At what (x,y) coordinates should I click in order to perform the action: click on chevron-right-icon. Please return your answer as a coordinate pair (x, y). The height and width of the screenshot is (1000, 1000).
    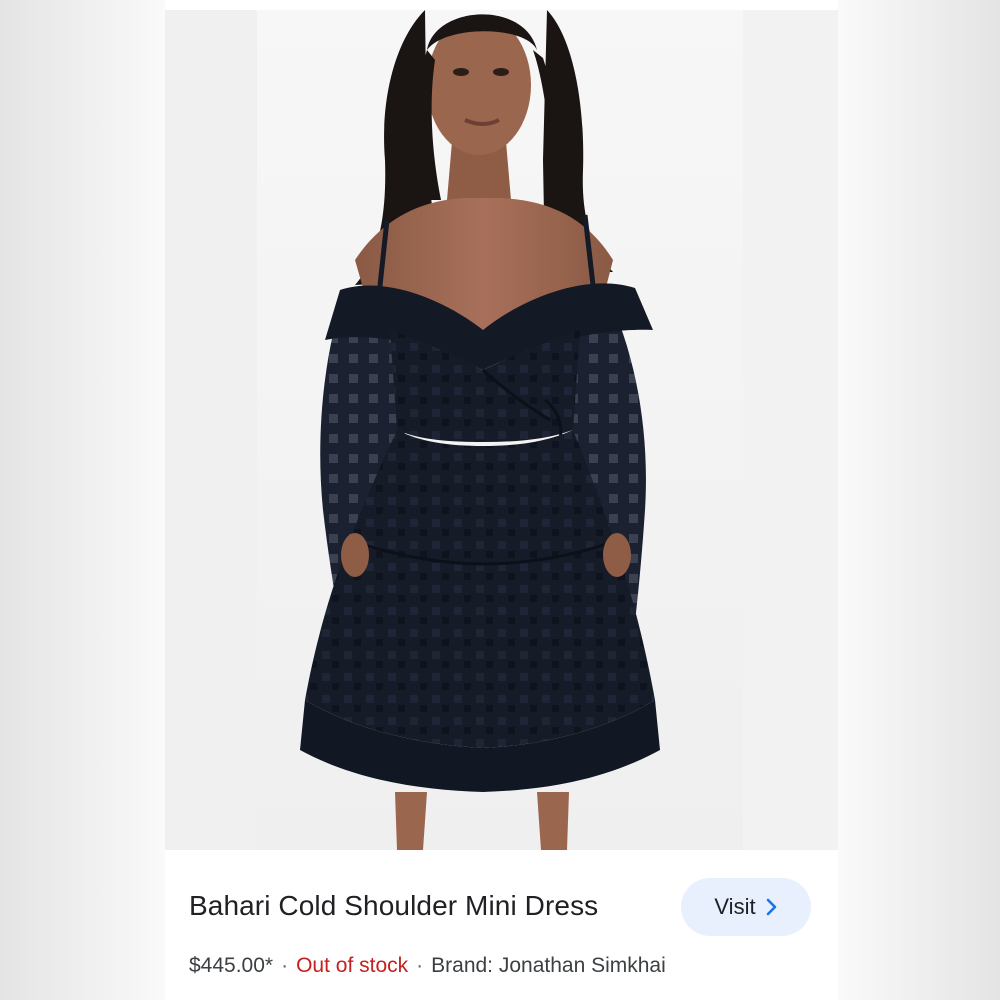
    Looking at the image, I should click on (771, 907).